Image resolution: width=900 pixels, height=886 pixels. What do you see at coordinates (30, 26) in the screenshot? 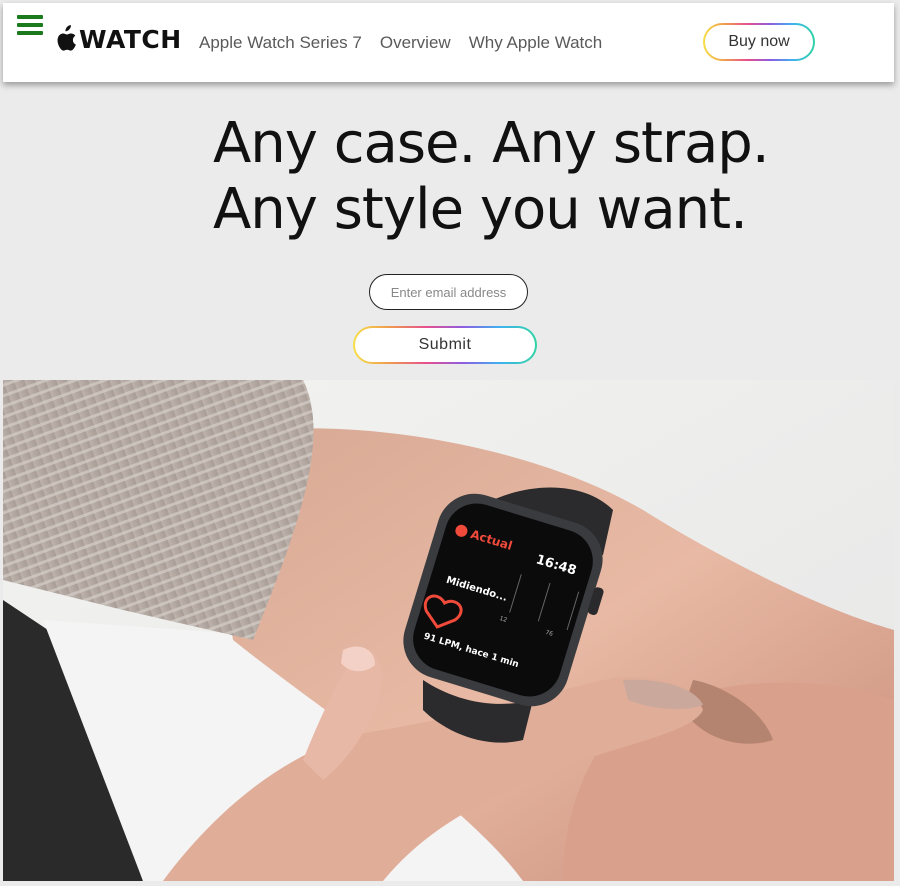
I see `hamburger-menu-icon` at bounding box center [30, 26].